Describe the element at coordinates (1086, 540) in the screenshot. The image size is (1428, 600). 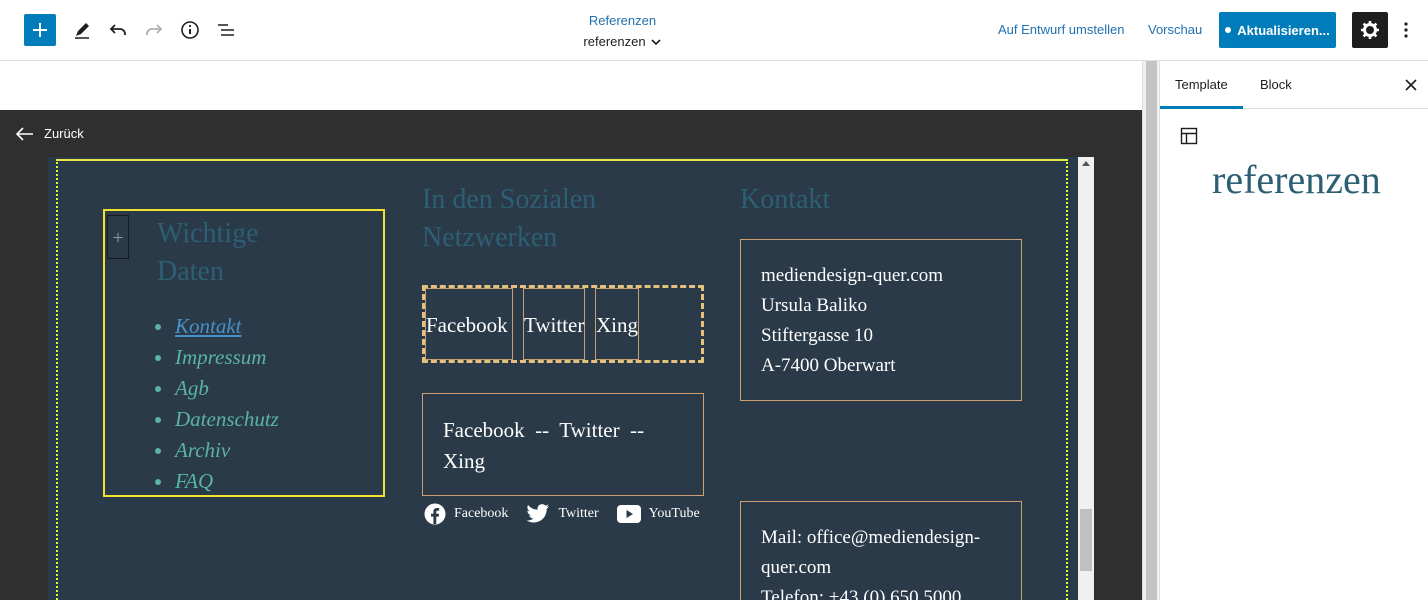
I see `frame-scrollbar-thumb` at that location.